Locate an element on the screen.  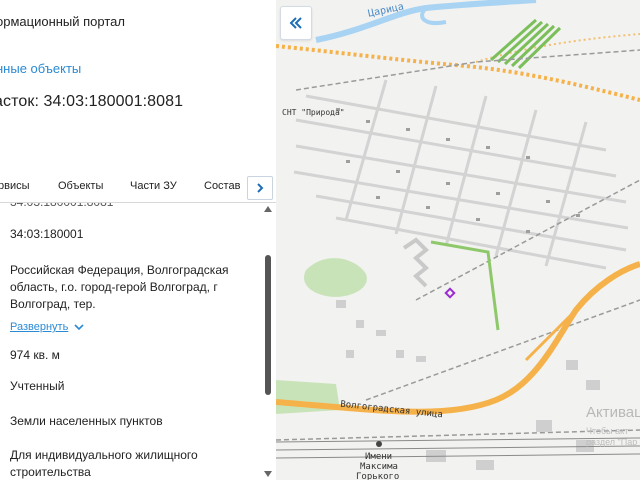
chevron-right-icon is located at coordinates (260, 188).